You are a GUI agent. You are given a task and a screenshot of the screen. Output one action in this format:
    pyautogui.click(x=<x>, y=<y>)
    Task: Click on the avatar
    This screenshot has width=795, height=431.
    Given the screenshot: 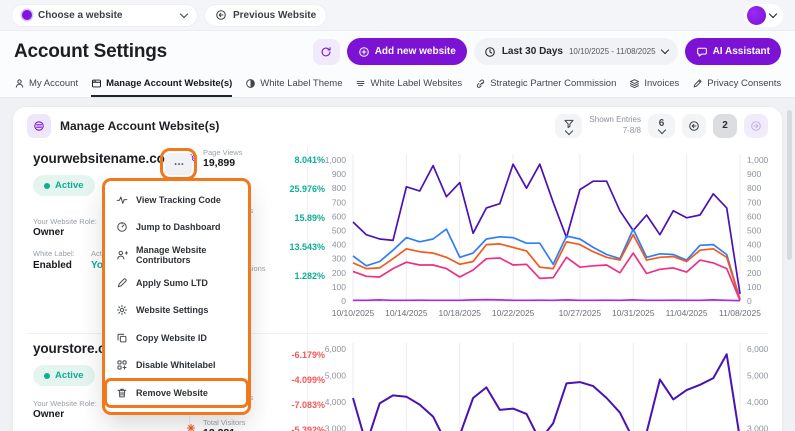 What is the action you would take?
    pyautogui.click(x=756, y=15)
    